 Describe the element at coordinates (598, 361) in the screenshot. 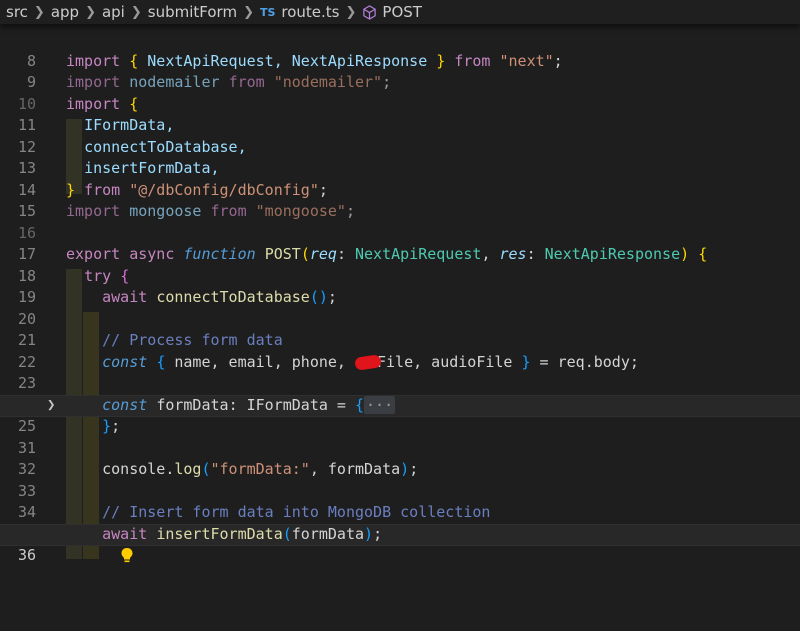

I see `identifier: req.body;` at that location.